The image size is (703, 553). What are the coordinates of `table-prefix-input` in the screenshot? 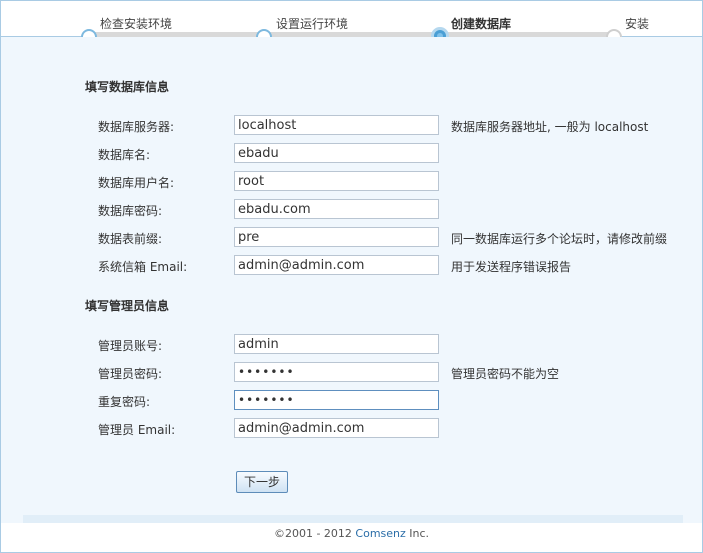 It's located at (336, 237).